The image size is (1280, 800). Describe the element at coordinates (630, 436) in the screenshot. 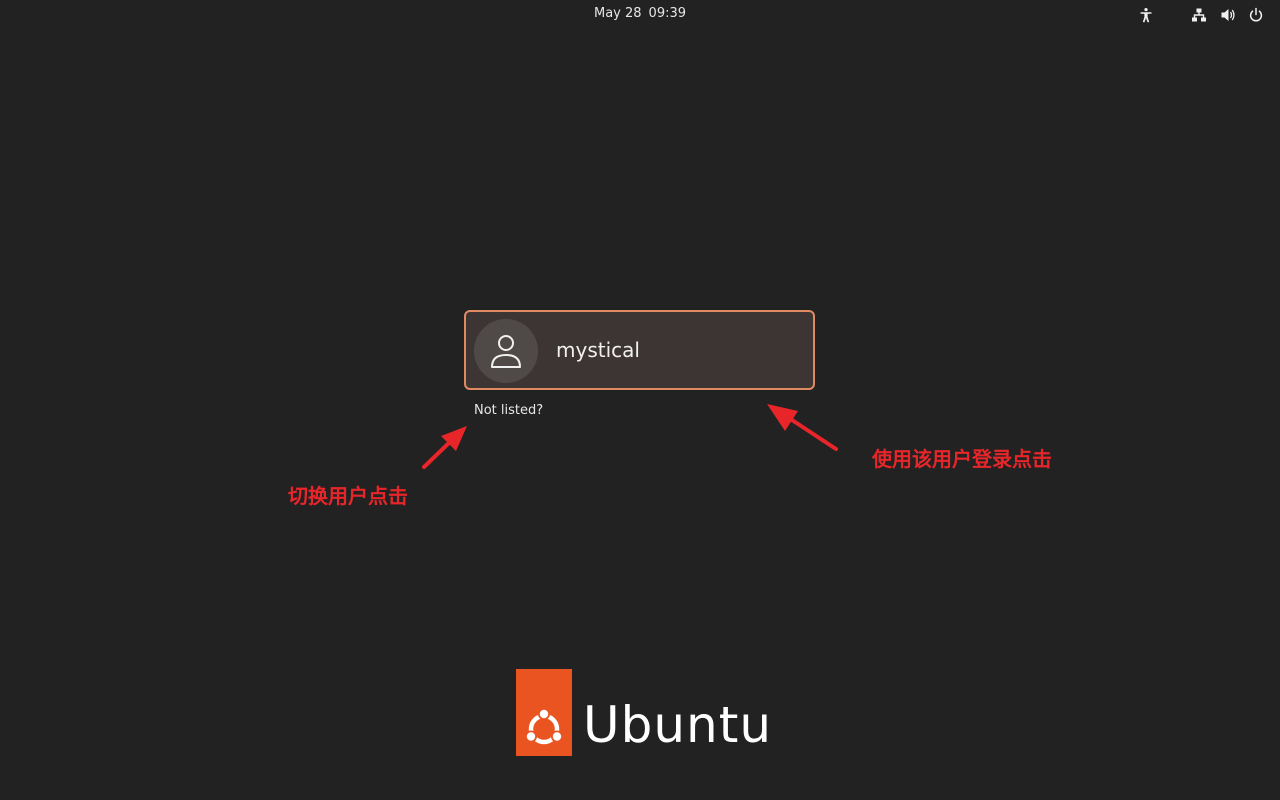

I see `annotation-arrows` at that location.